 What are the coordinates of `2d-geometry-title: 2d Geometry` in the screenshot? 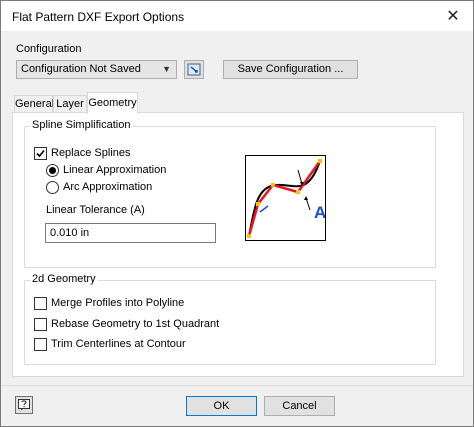 It's located at (64, 279).